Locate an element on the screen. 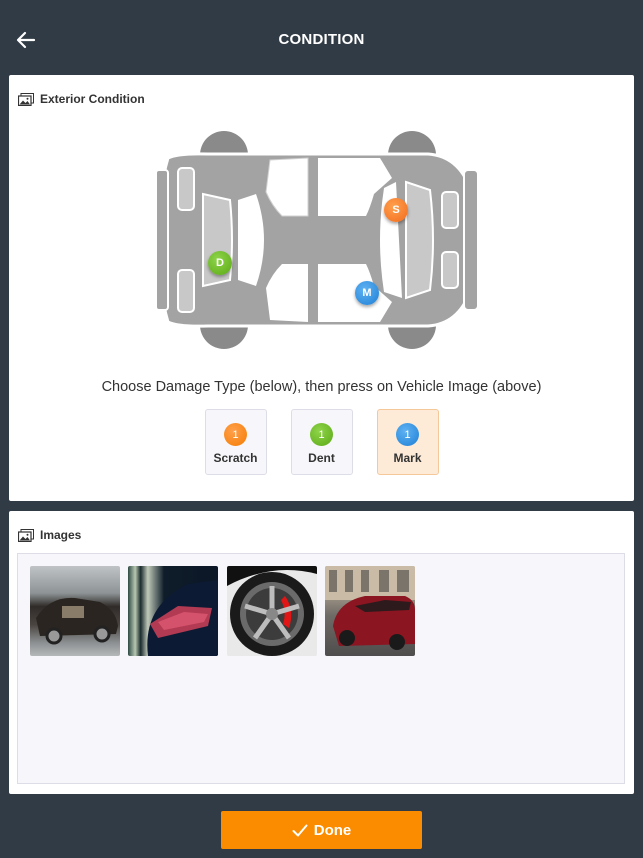  rear-bumper is located at coordinates (162, 240).